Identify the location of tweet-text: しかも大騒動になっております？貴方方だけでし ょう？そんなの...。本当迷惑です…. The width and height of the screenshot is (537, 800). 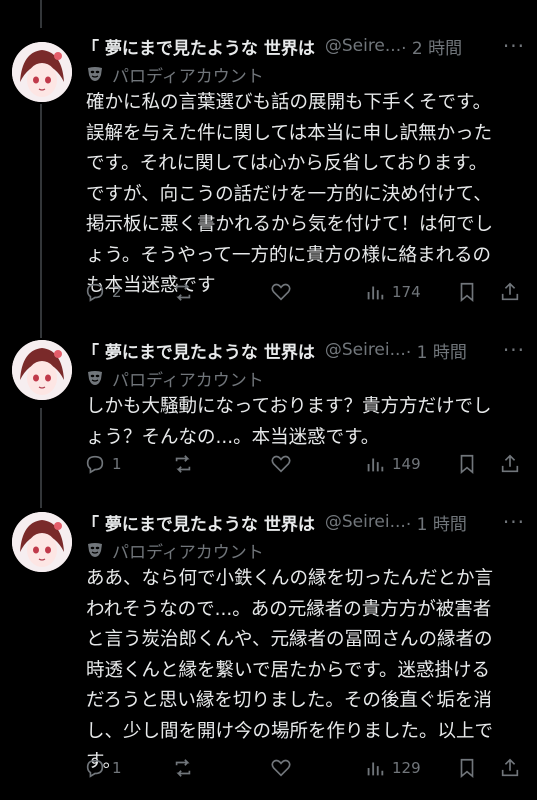
(304, 422).